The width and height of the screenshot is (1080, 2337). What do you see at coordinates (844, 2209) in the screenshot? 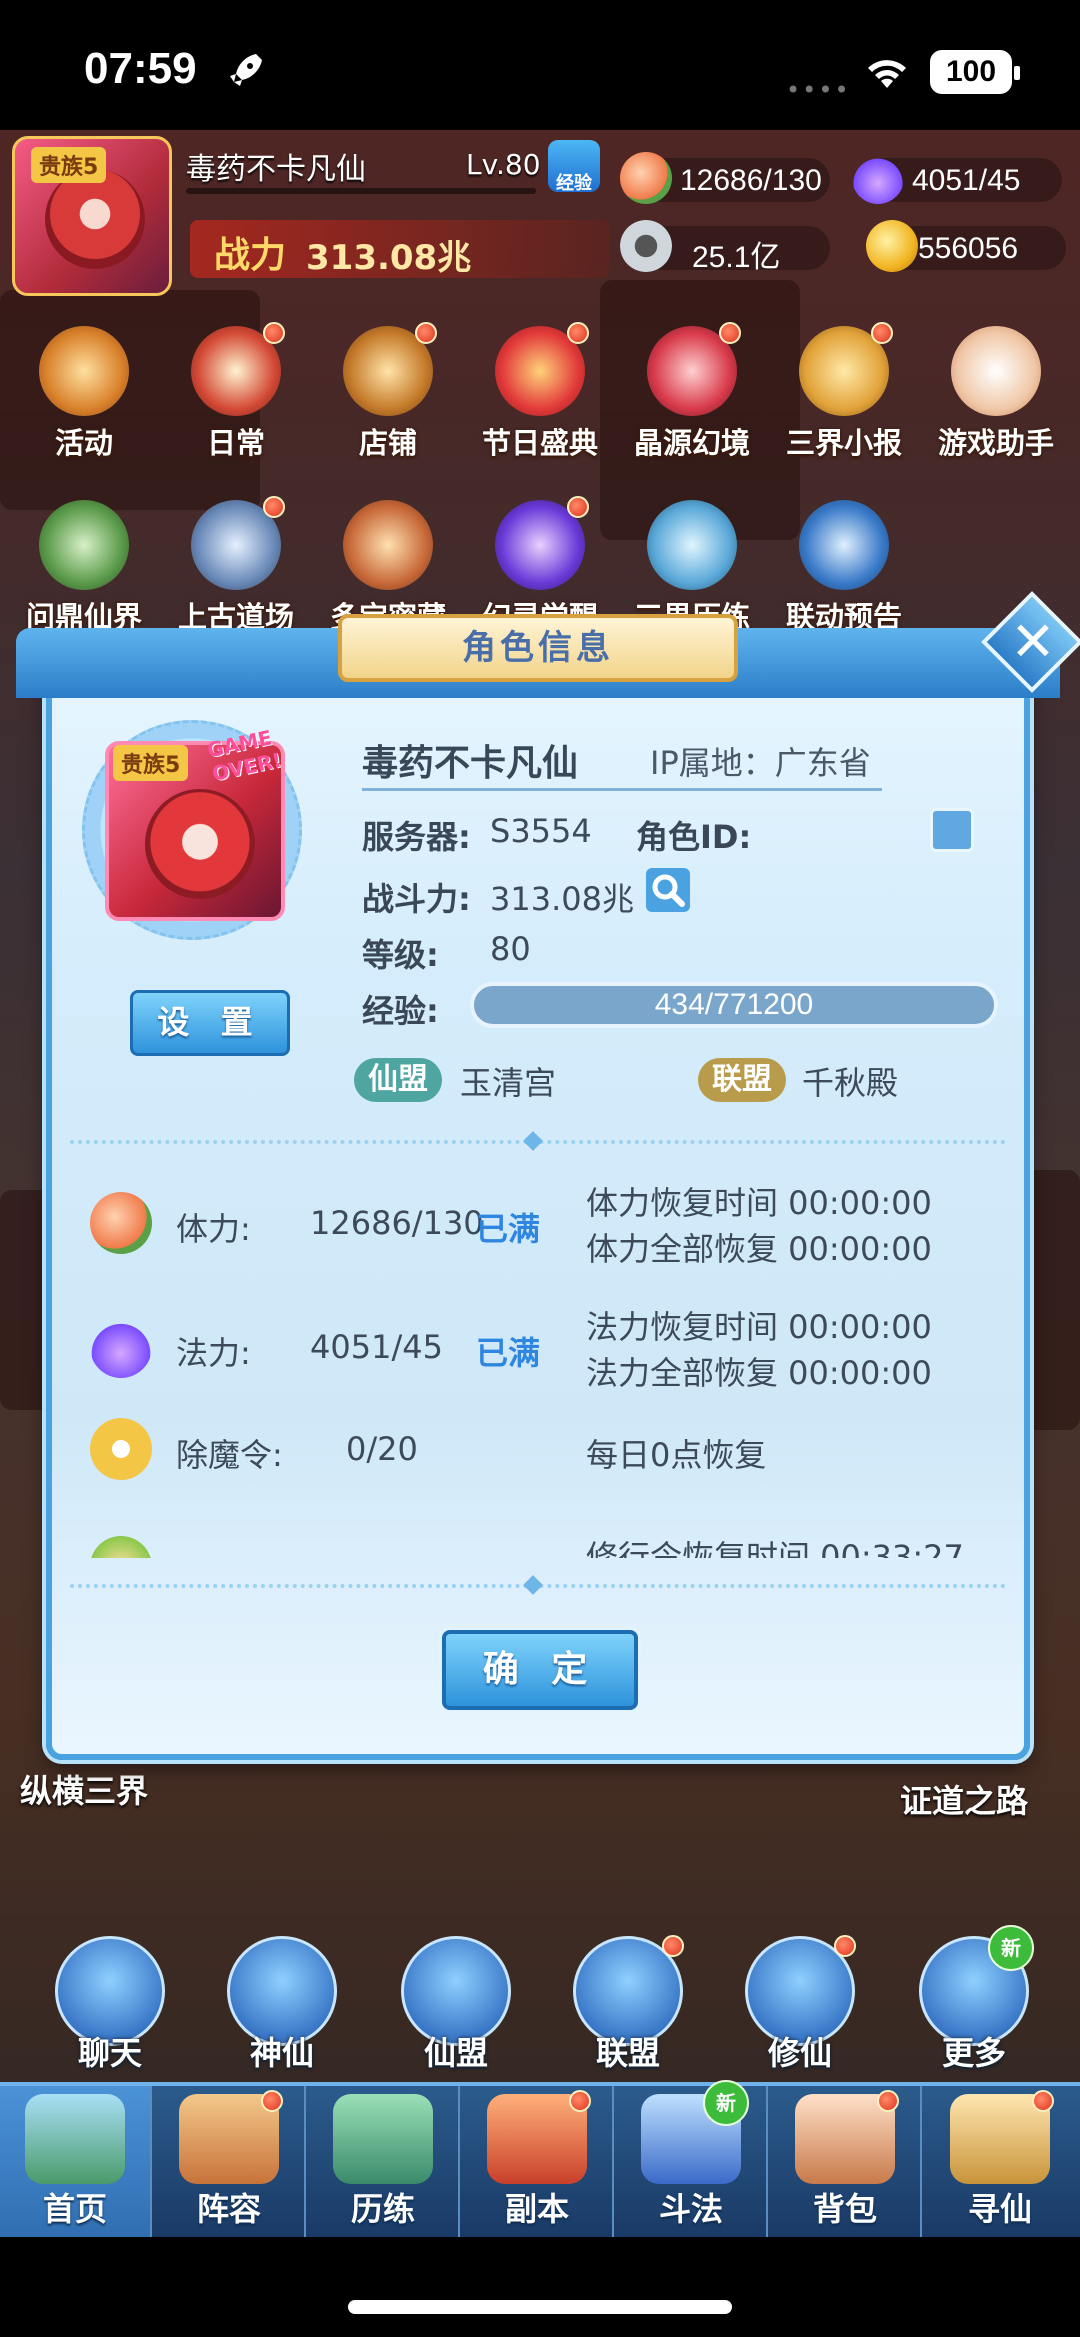
I see `tab-backpack-label: 背包` at bounding box center [844, 2209].